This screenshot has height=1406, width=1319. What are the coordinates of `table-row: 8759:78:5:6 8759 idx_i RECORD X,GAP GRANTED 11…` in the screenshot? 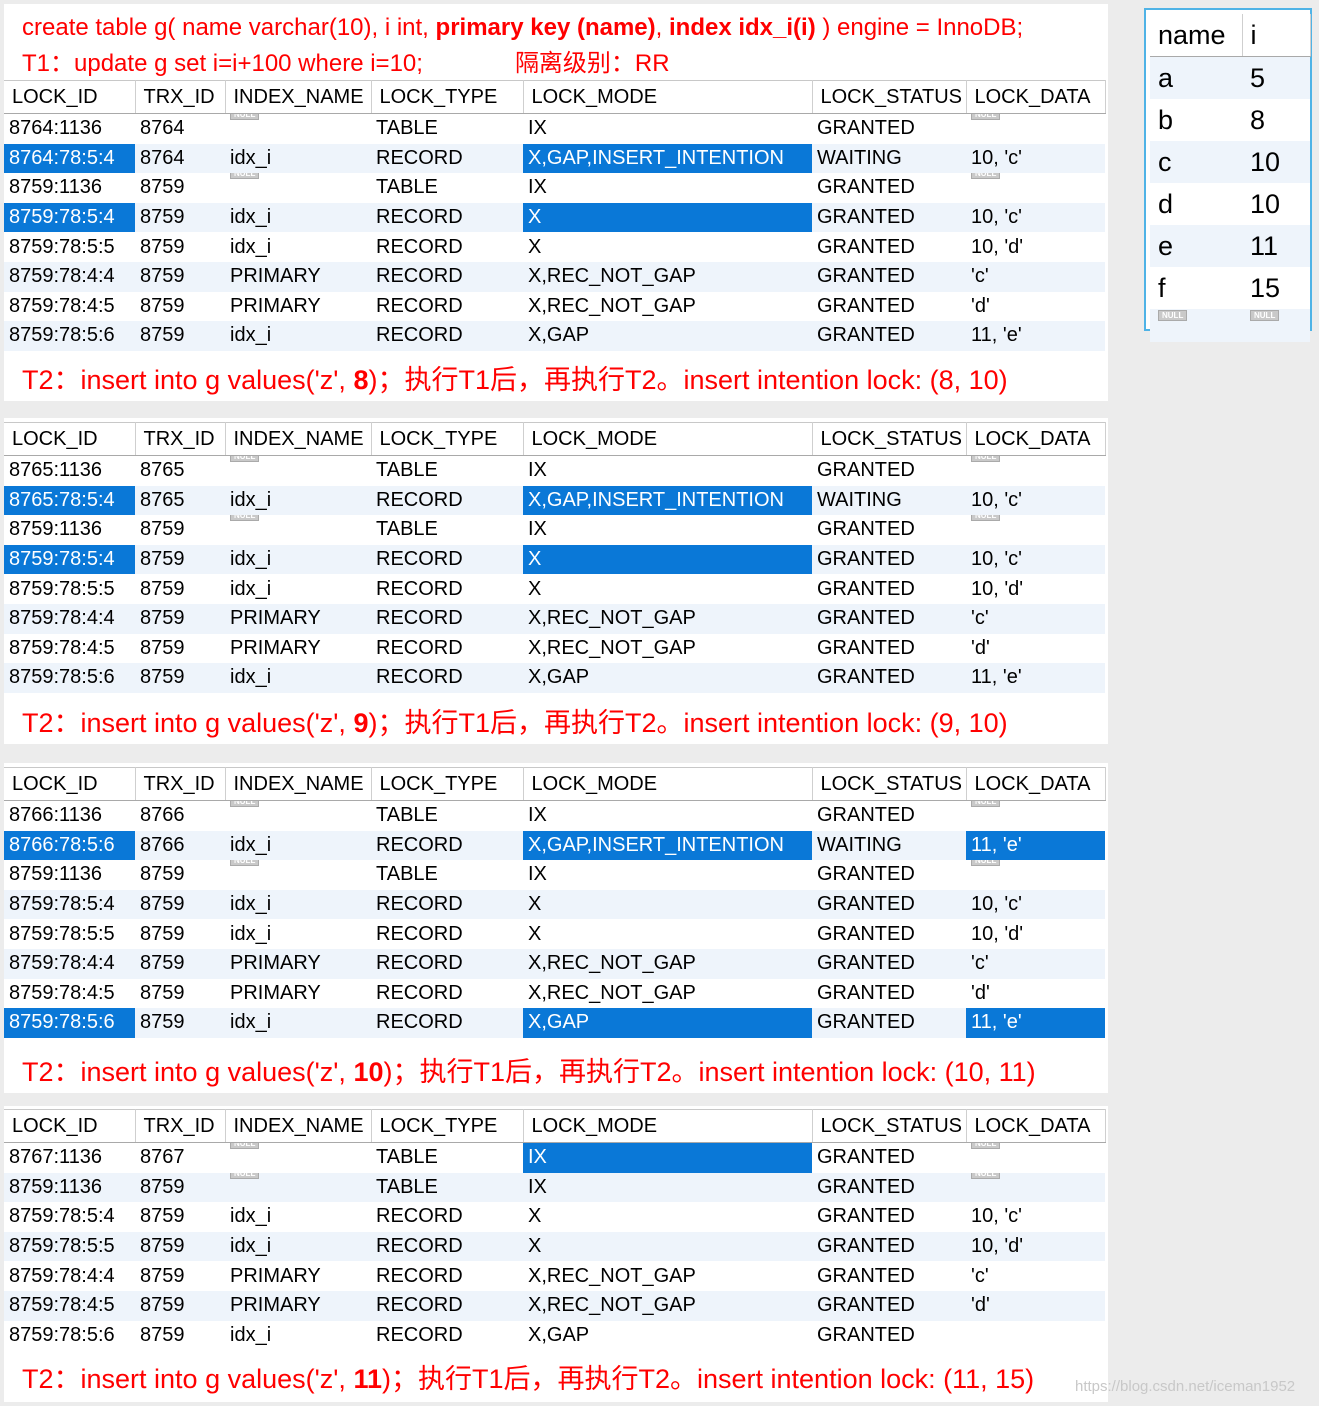 It's located at (554, 1023).